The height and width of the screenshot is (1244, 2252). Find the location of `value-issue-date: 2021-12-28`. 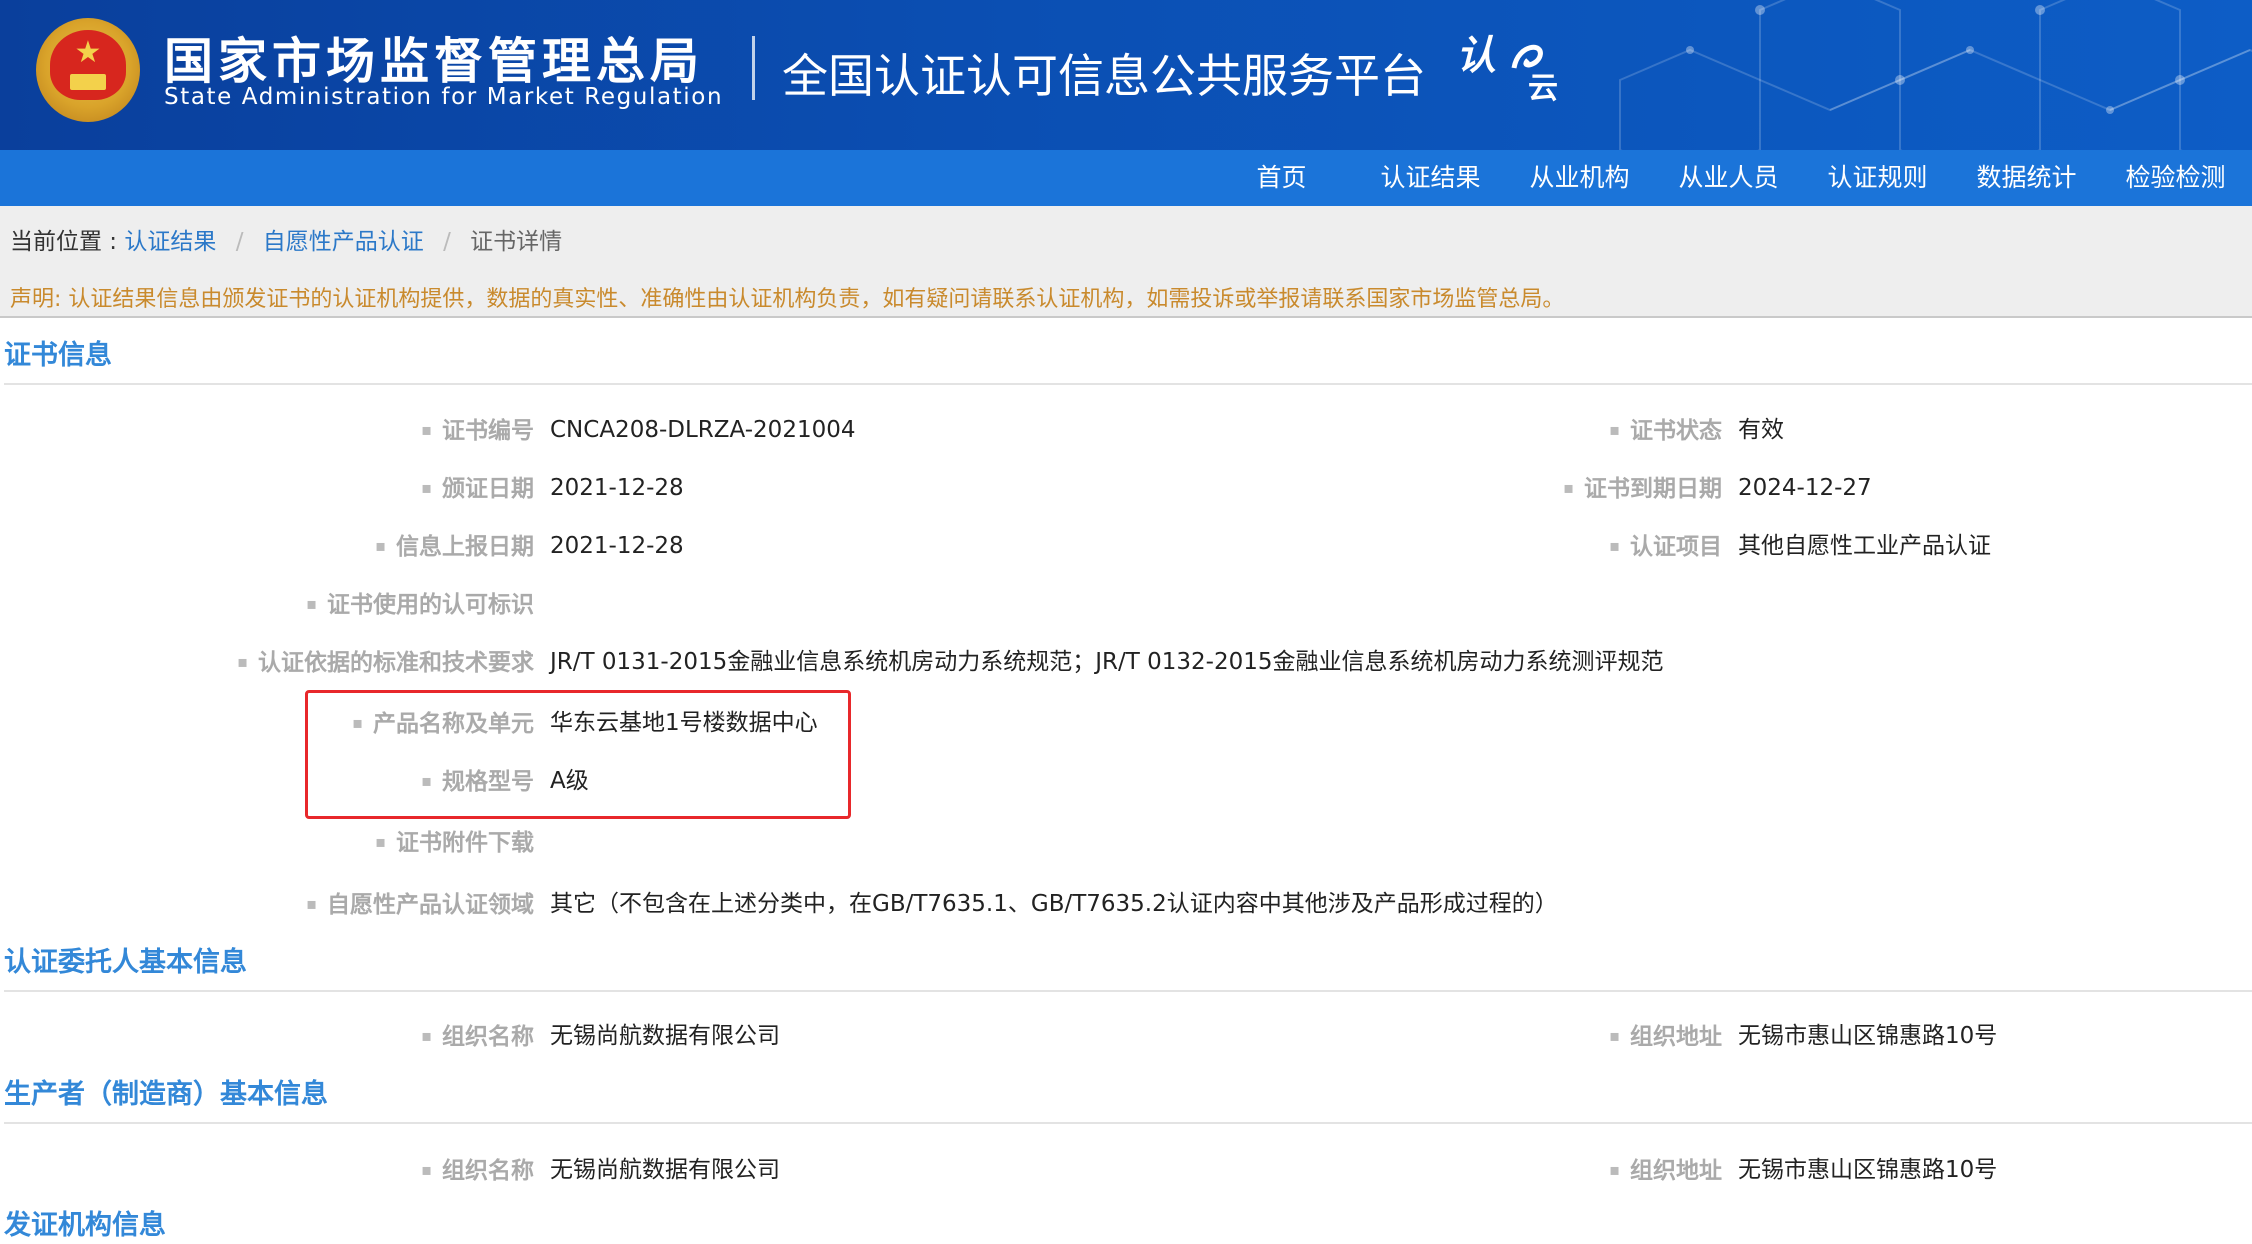

value-issue-date: 2021-12-28 is located at coordinates (617, 488).